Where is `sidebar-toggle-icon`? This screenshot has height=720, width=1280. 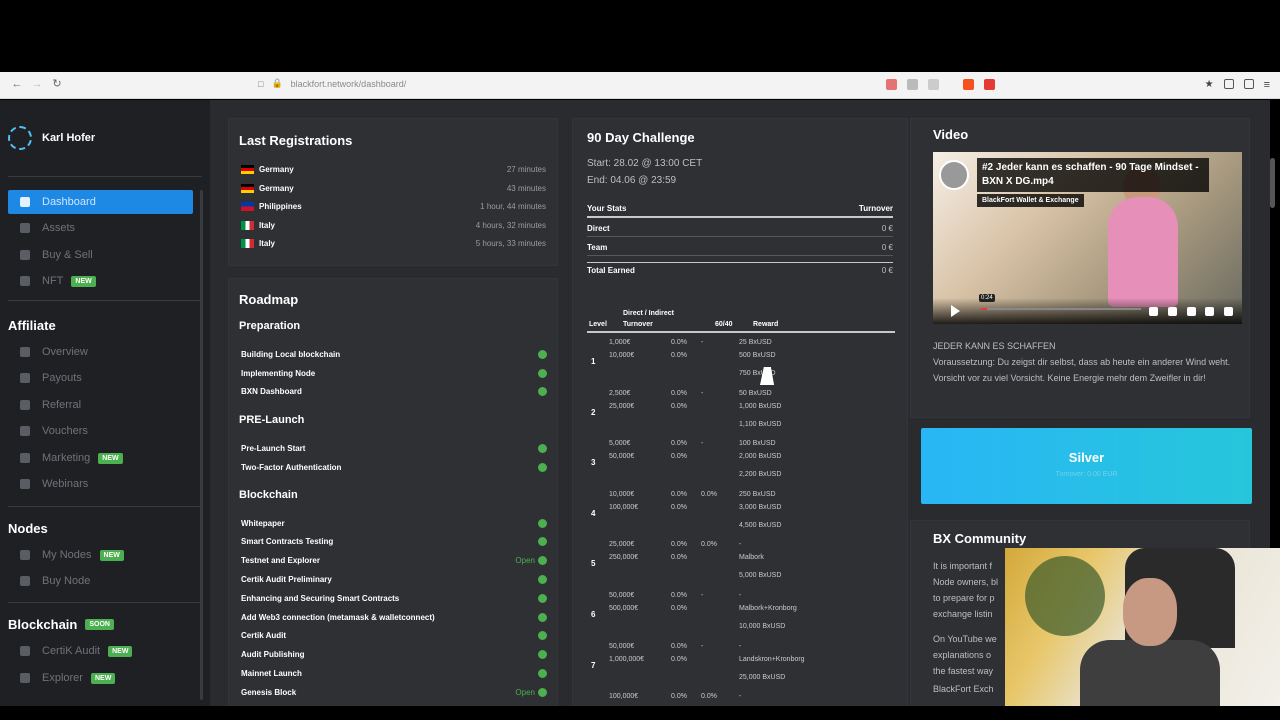 sidebar-toggle-icon is located at coordinates (1228, 84).